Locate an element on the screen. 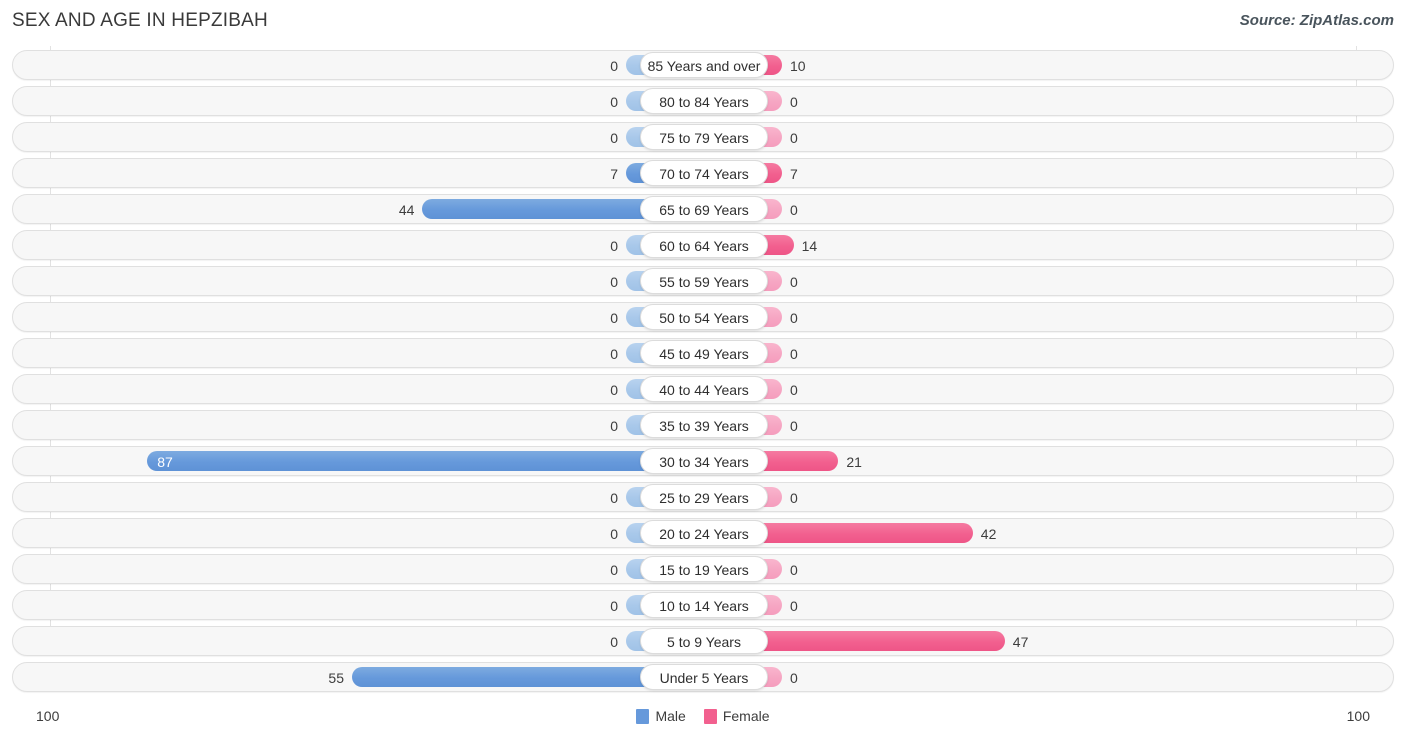 The image size is (1406, 740). age-group-label: 45 to 49 Years is located at coordinates (704, 353).